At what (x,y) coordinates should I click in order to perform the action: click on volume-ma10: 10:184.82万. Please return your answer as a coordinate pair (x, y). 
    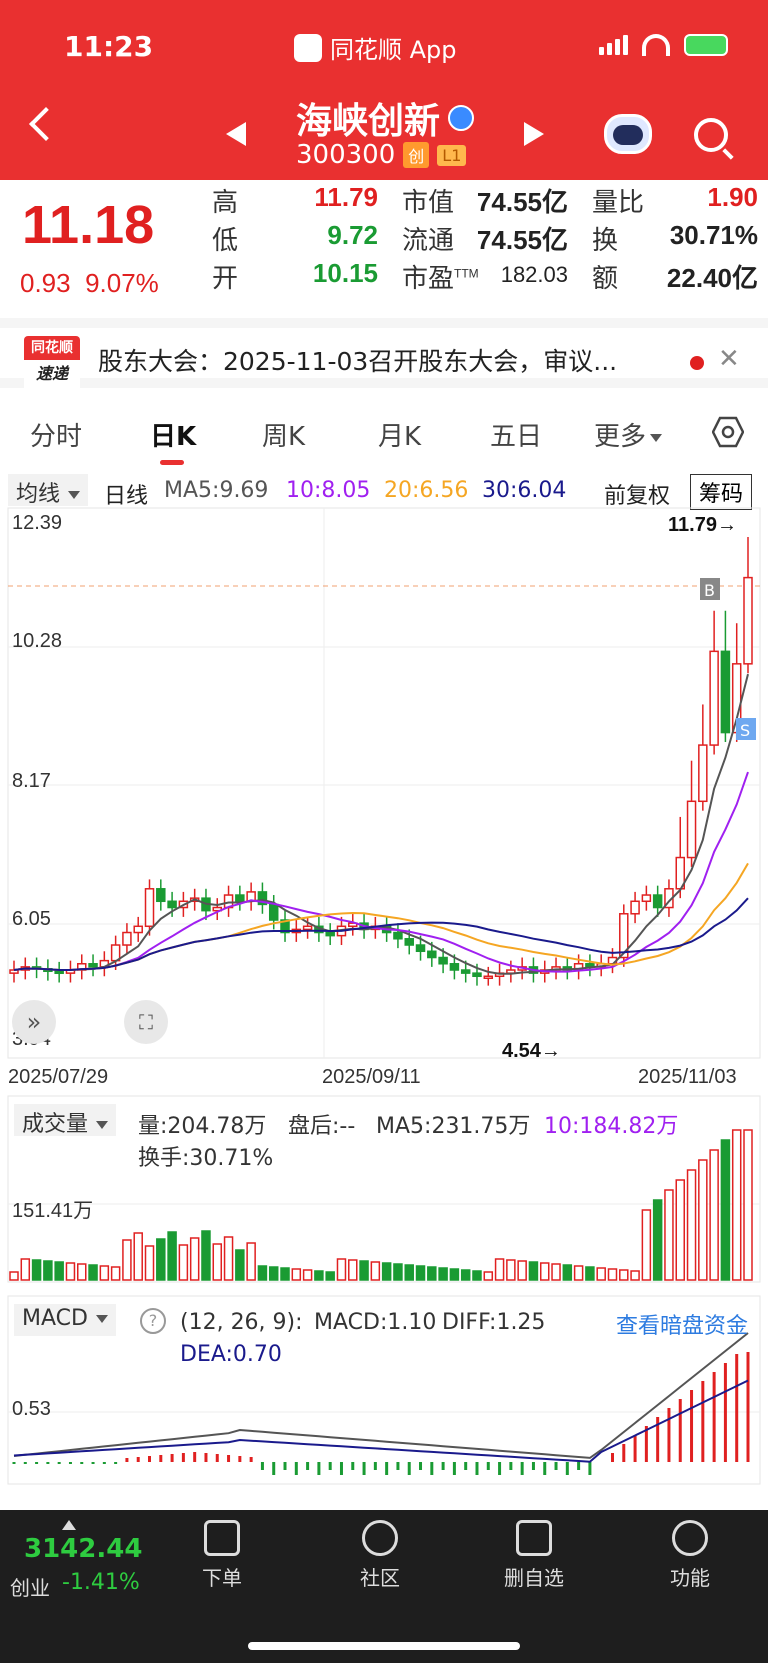
    Looking at the image, I should click on (611, 1126).